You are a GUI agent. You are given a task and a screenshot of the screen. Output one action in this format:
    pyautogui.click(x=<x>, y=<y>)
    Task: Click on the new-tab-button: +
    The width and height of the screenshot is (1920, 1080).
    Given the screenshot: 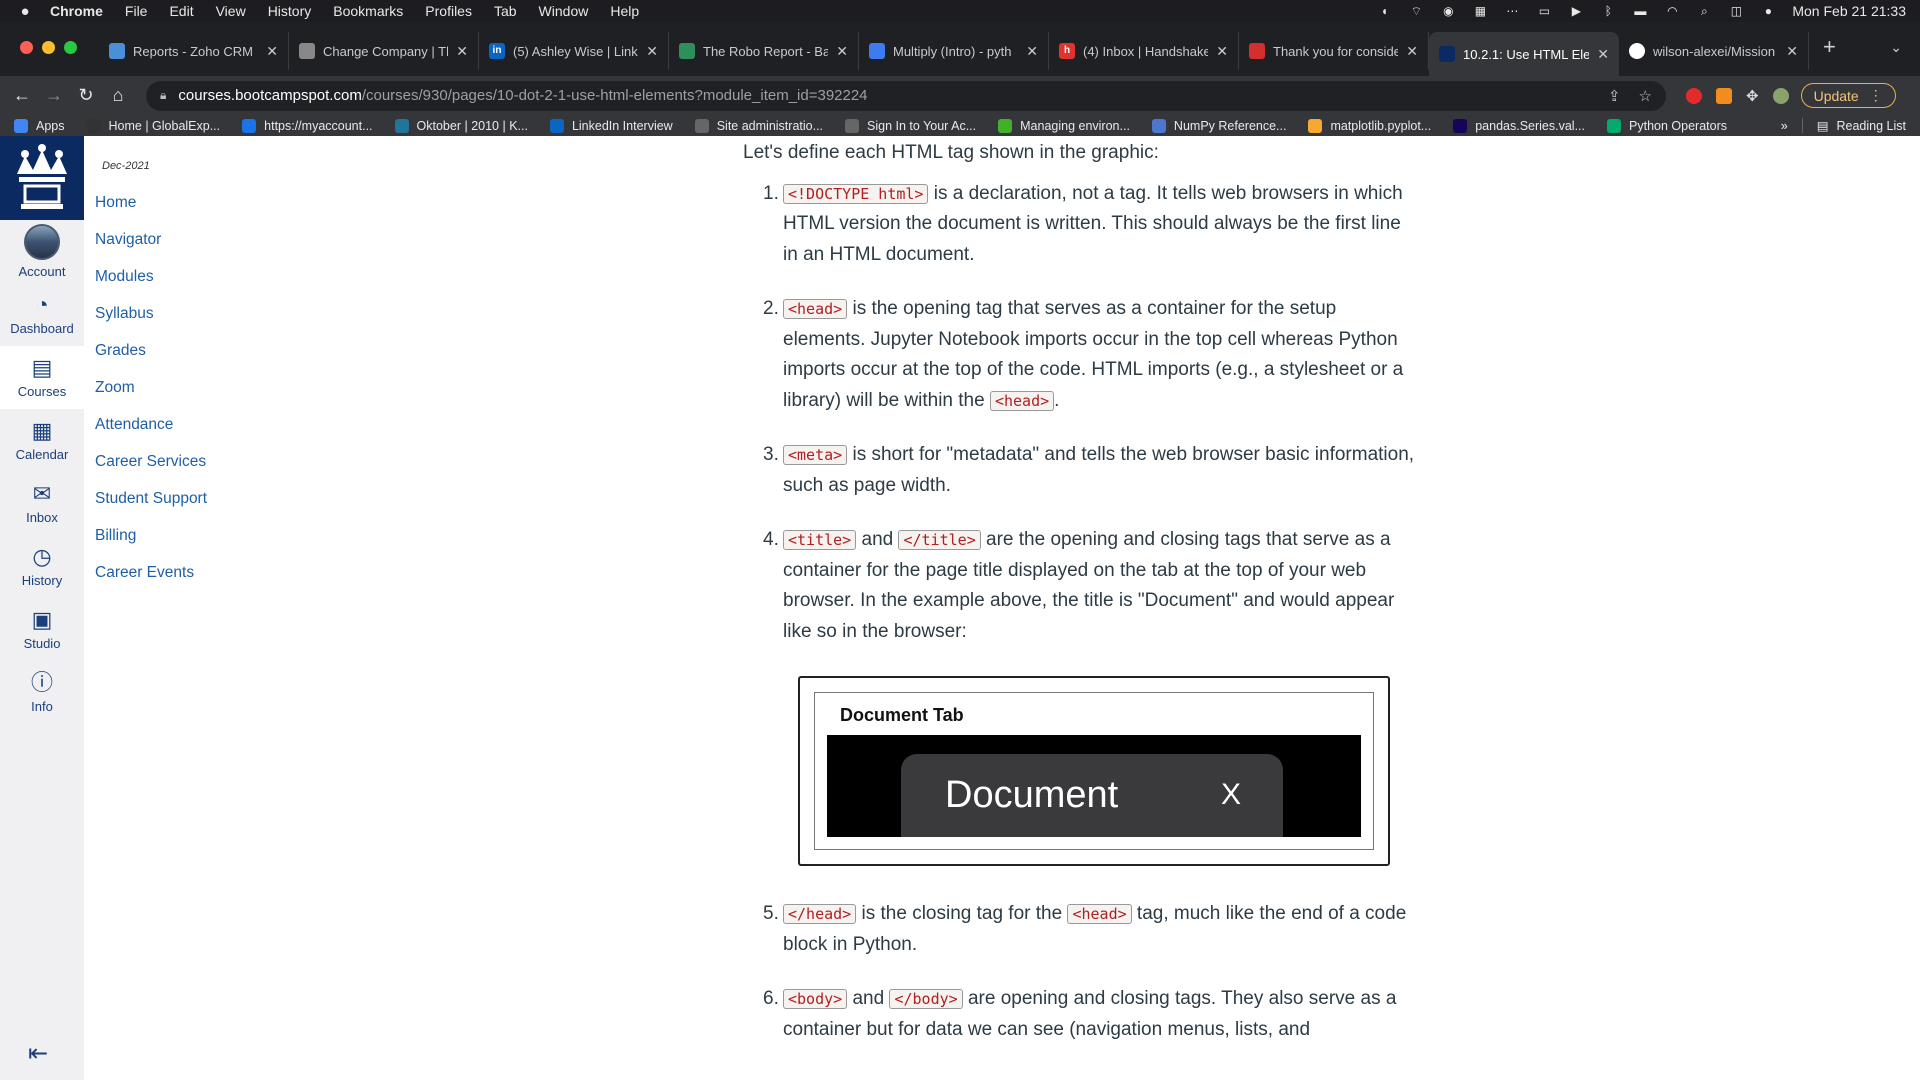 What is the action you would take?
    pyautogui.click(x=1829, y=47)
    